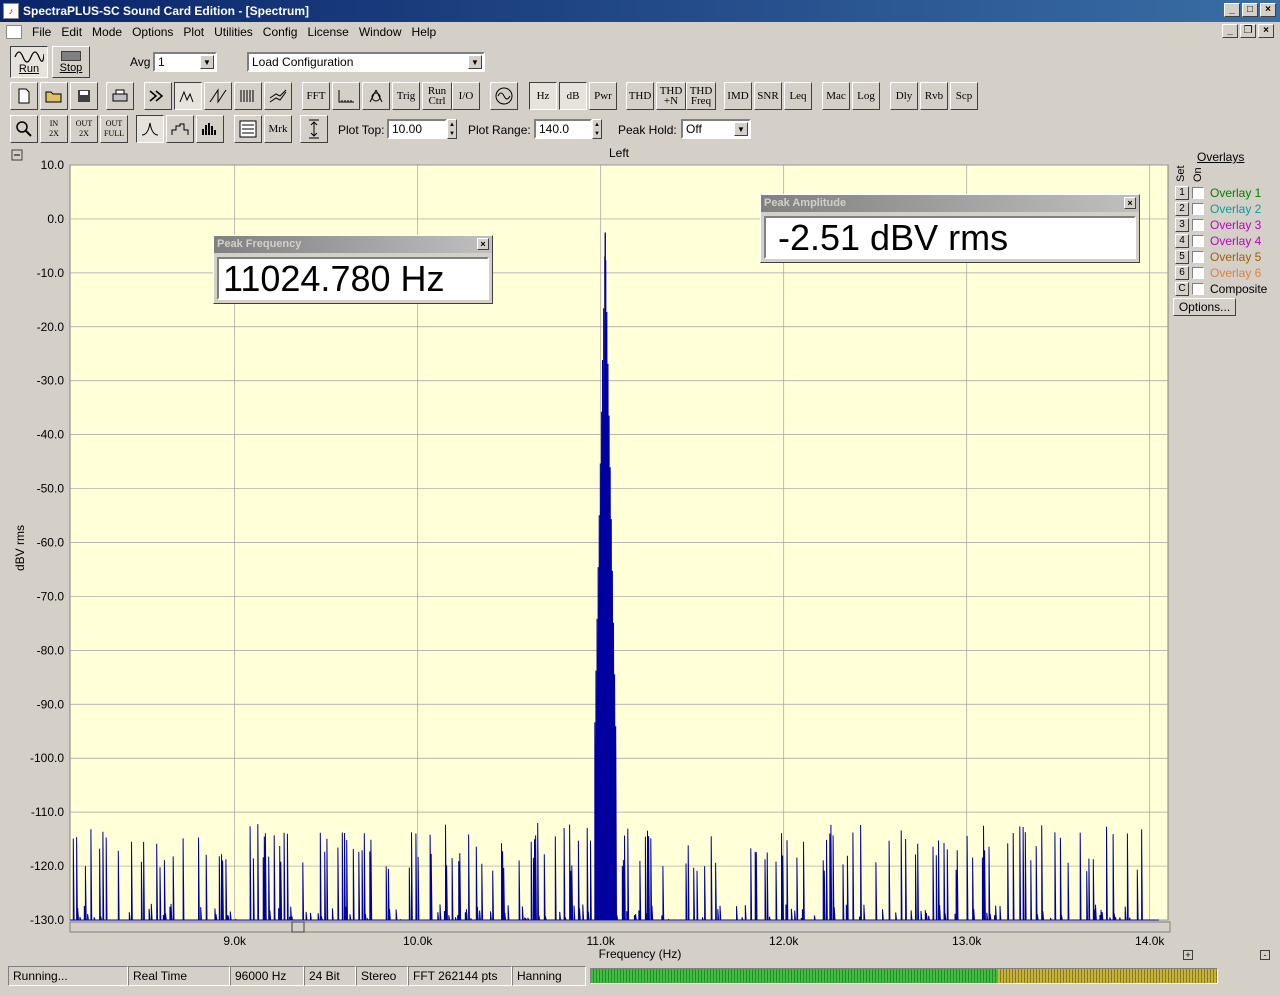  What do you see at coordinates (24, 129) in the screenshot?
I see `zoom-button` at bounding box center [24, 129].